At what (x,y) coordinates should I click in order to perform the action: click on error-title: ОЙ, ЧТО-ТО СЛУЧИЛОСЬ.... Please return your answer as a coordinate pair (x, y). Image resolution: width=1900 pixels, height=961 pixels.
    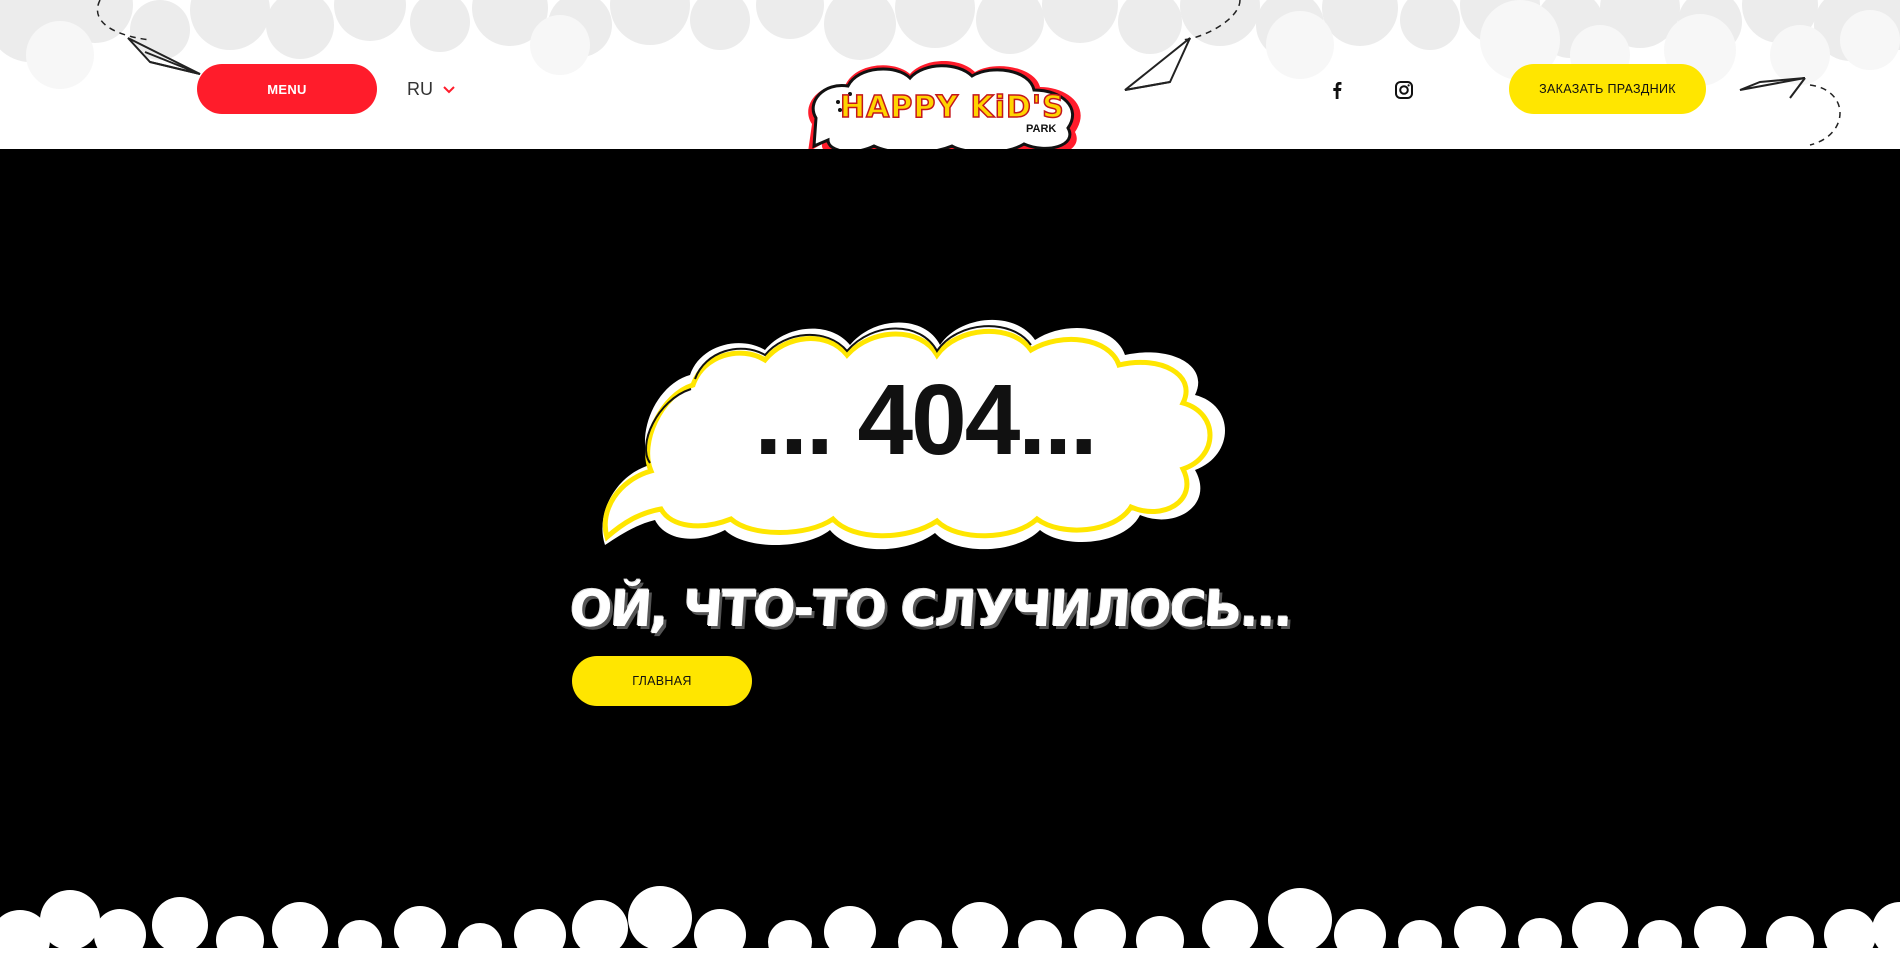
    Looking at the image, I should click on (930, 609).